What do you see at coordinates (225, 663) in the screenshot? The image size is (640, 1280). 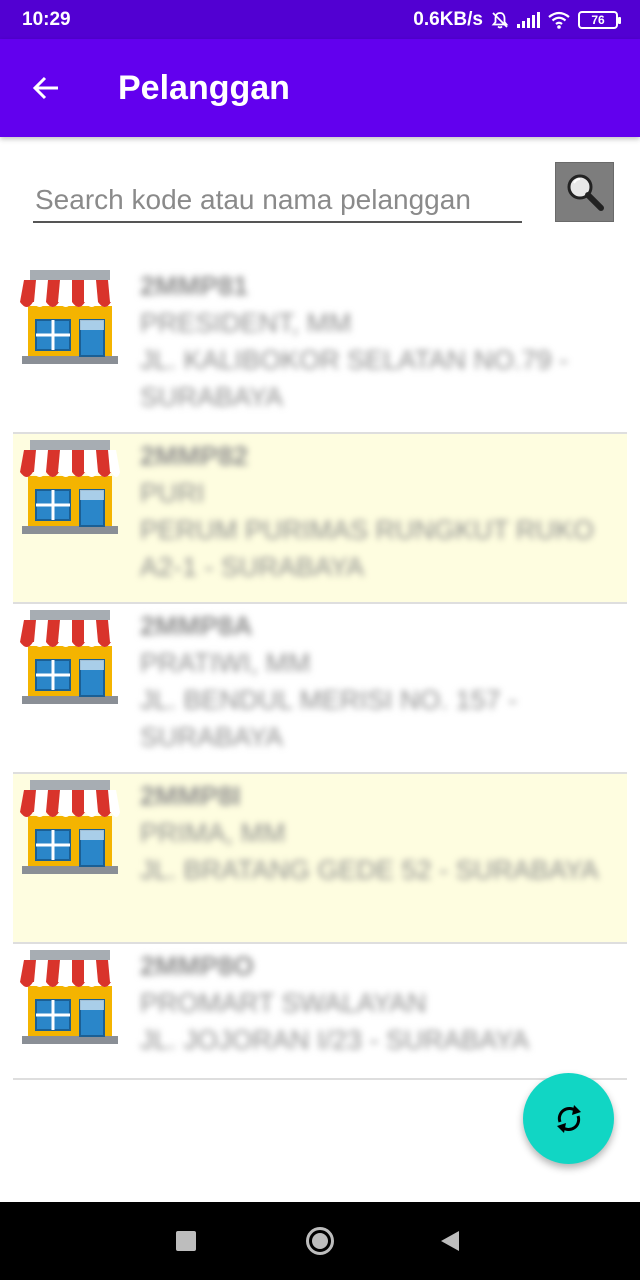 I see `customer-name: PRATIWI, MM` at bounding box center [225, 663].